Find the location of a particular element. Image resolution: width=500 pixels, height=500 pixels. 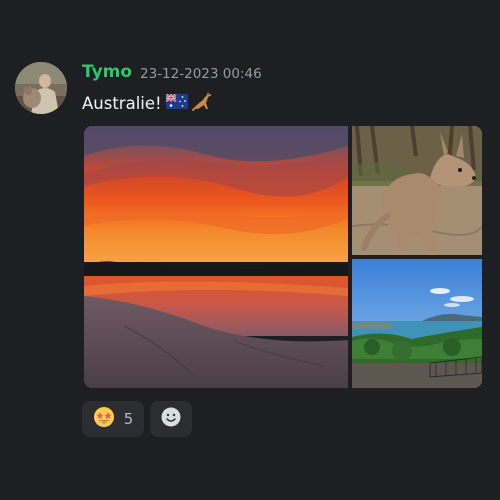

reaction-count: 5 is located at coordinates (128, 419).